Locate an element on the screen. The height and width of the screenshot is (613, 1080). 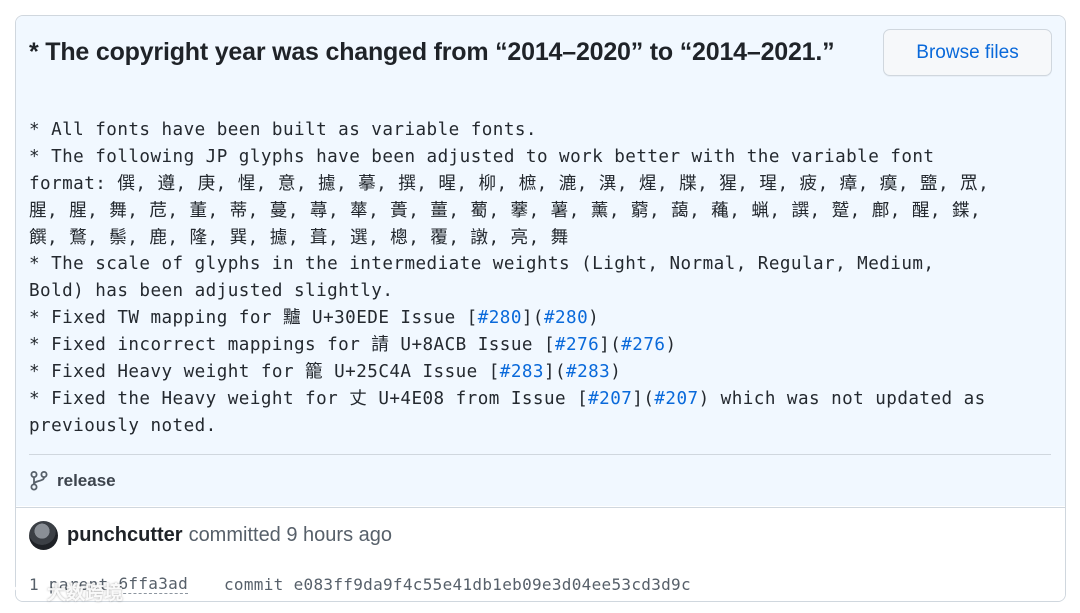
branch-info: release is located at coordinates (72, 481).